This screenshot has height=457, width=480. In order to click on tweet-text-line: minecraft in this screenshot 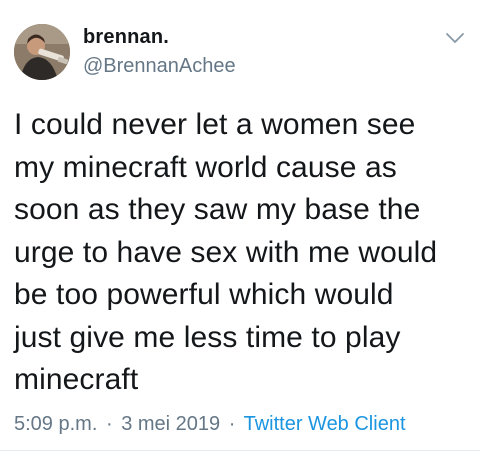, I will do `click(76, 379)`.